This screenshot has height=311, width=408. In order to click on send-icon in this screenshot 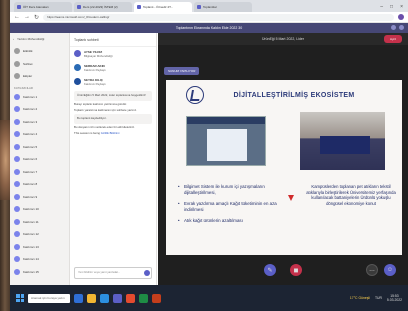, I will do `click(147, 273)`.